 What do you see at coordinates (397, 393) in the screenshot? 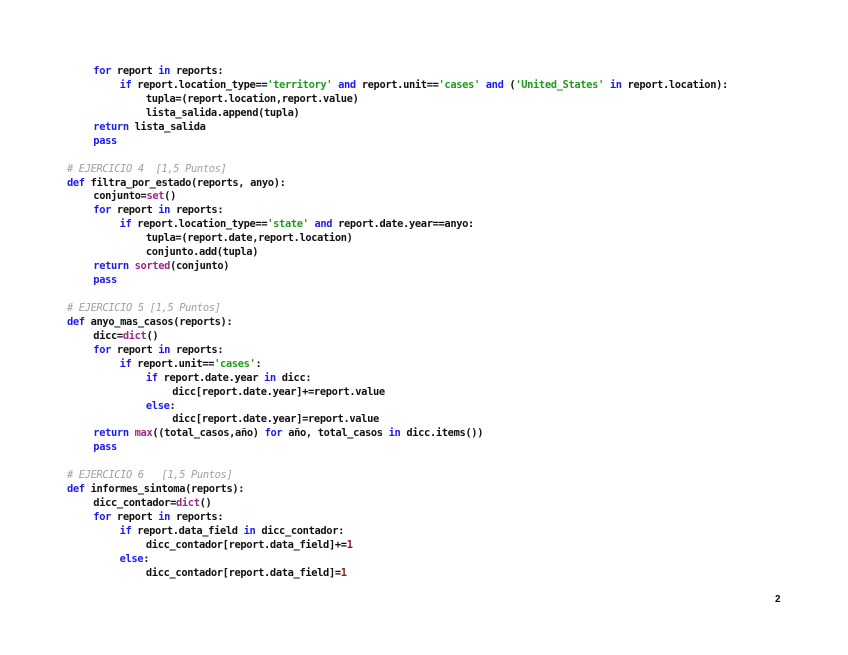
I see `code-line: dicc[report.date.year]+=report.value` at bounding box center [397, 393].